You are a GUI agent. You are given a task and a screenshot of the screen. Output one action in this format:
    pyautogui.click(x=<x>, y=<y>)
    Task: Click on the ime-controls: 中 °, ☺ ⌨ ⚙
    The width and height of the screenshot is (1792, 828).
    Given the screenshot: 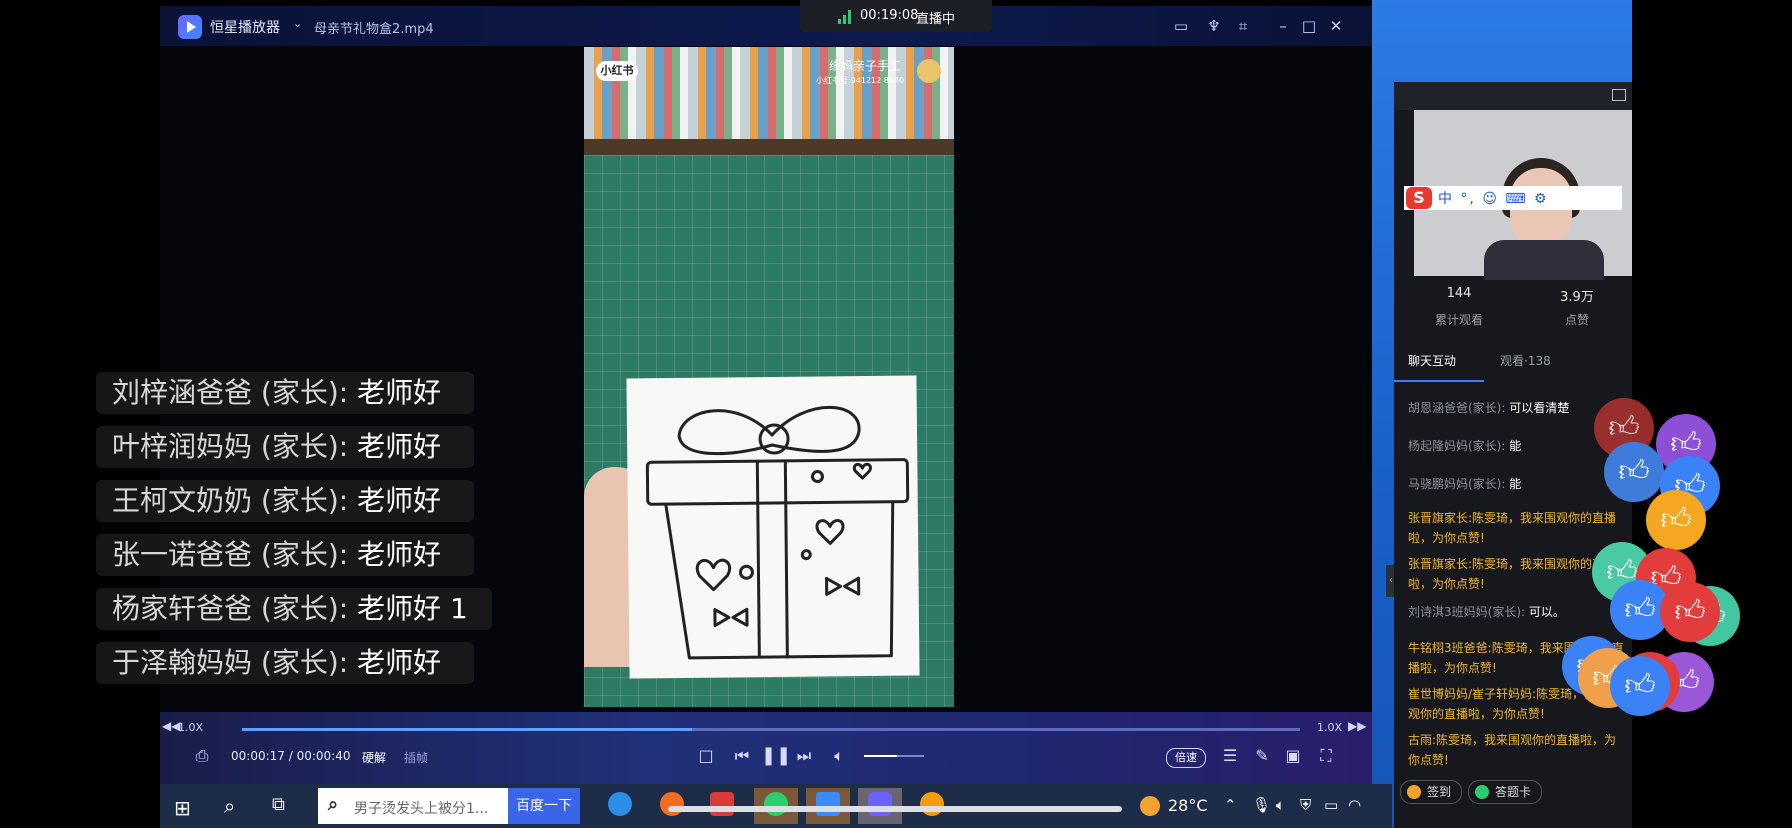 What is the action you would take?
    pyautogui.click(x=1493, y=198)
    